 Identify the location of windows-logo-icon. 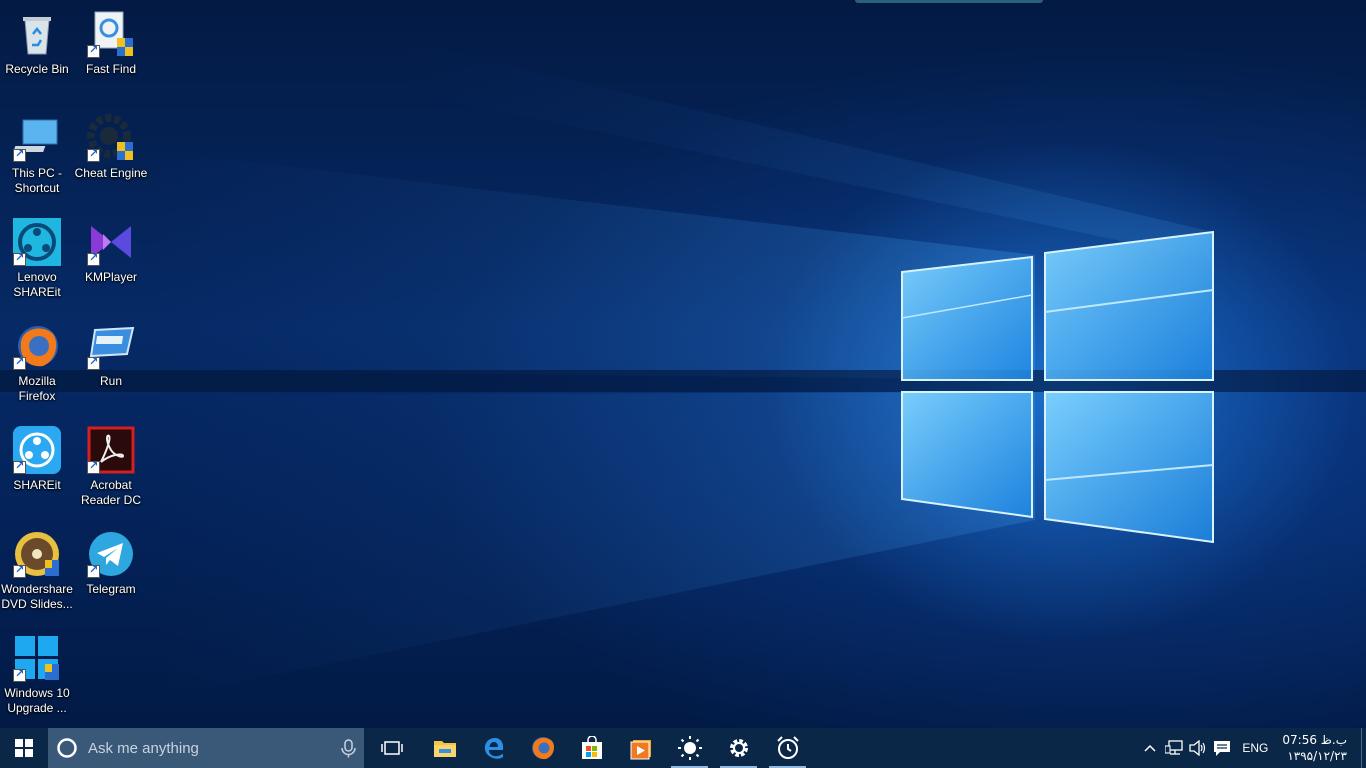
(24, 748).